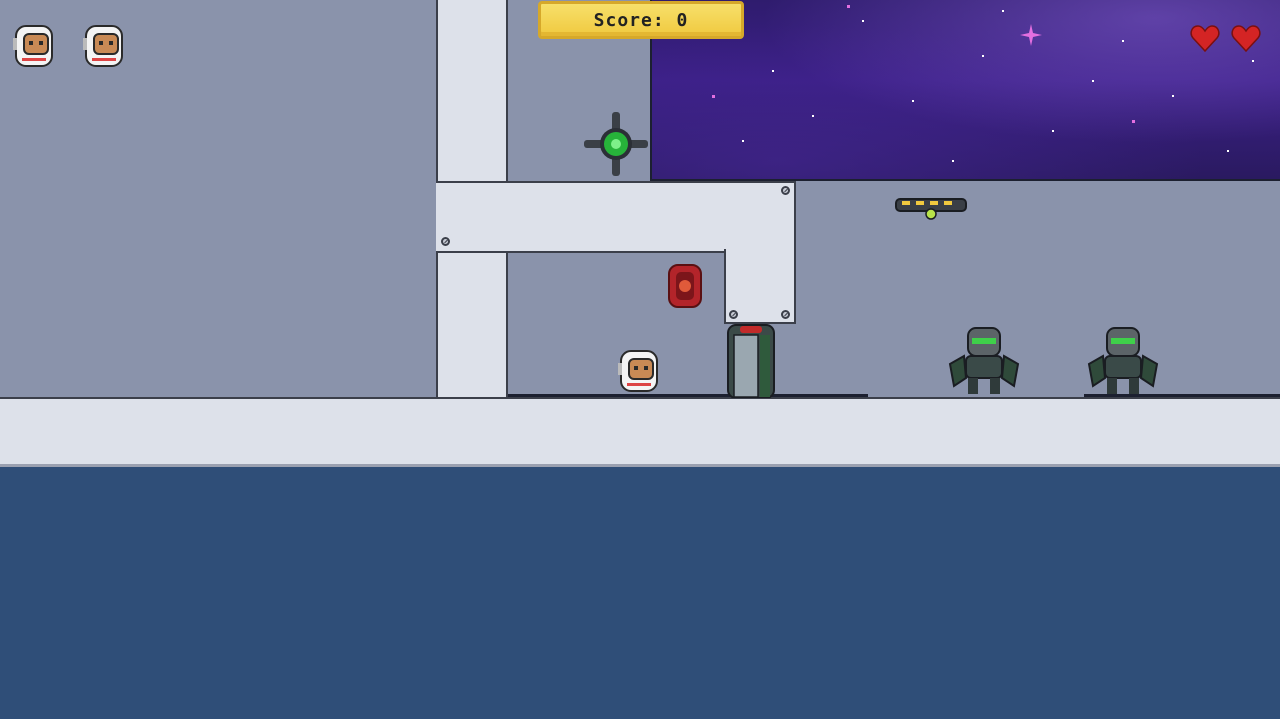 This screenshot has height=719, width=1280. Describe the element at coordinates (616, 144) in the screenshot. I see `green-orb-drone` at that location.